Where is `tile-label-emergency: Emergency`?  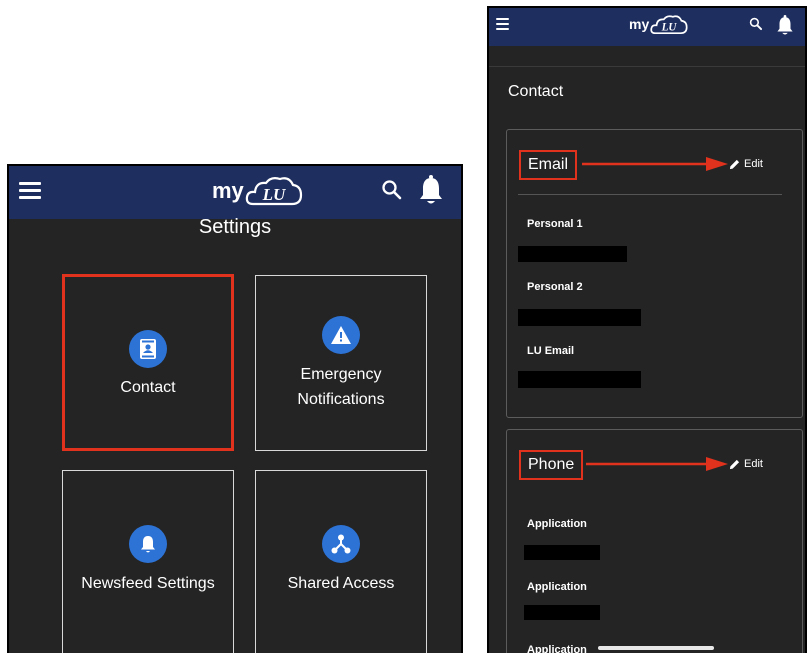
tile-label-emergency: Emergency is located at coordinates (341, 374).